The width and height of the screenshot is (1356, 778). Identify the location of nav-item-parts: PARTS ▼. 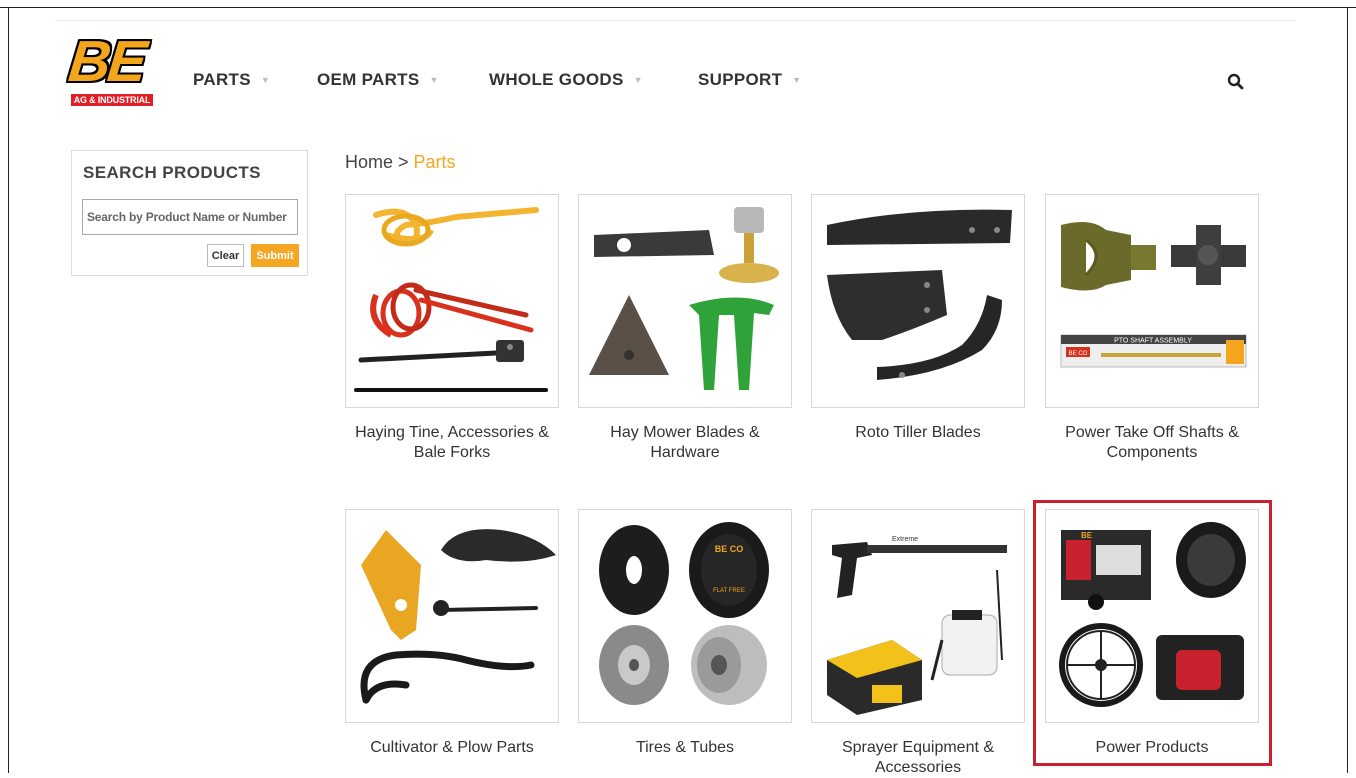
(231, 80).